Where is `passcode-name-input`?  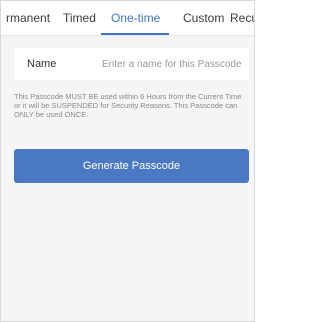
passcode-name-input is located at coordinates (172, 64).